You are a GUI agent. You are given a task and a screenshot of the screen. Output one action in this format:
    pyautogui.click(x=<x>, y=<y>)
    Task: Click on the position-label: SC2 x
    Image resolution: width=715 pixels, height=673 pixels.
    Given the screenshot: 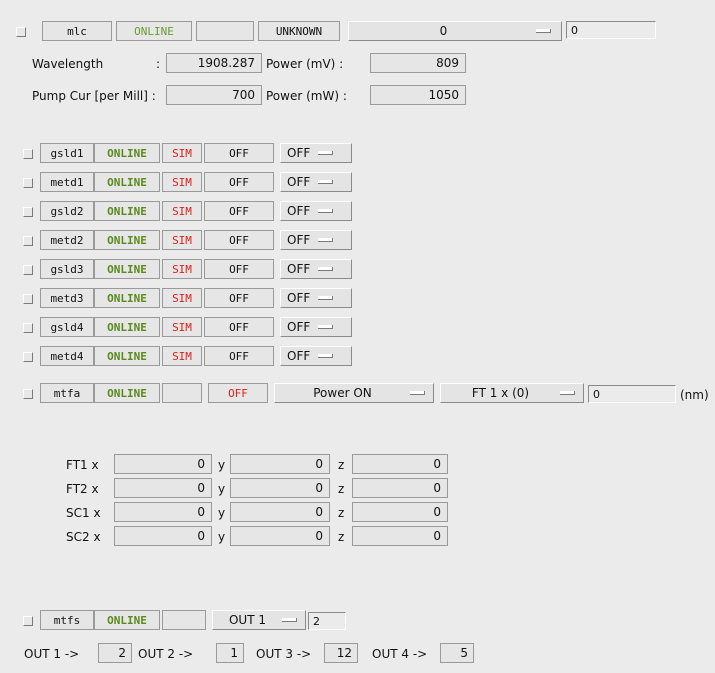 What is the action you would take?
    pyautogui.click(x=83, y=537)
    